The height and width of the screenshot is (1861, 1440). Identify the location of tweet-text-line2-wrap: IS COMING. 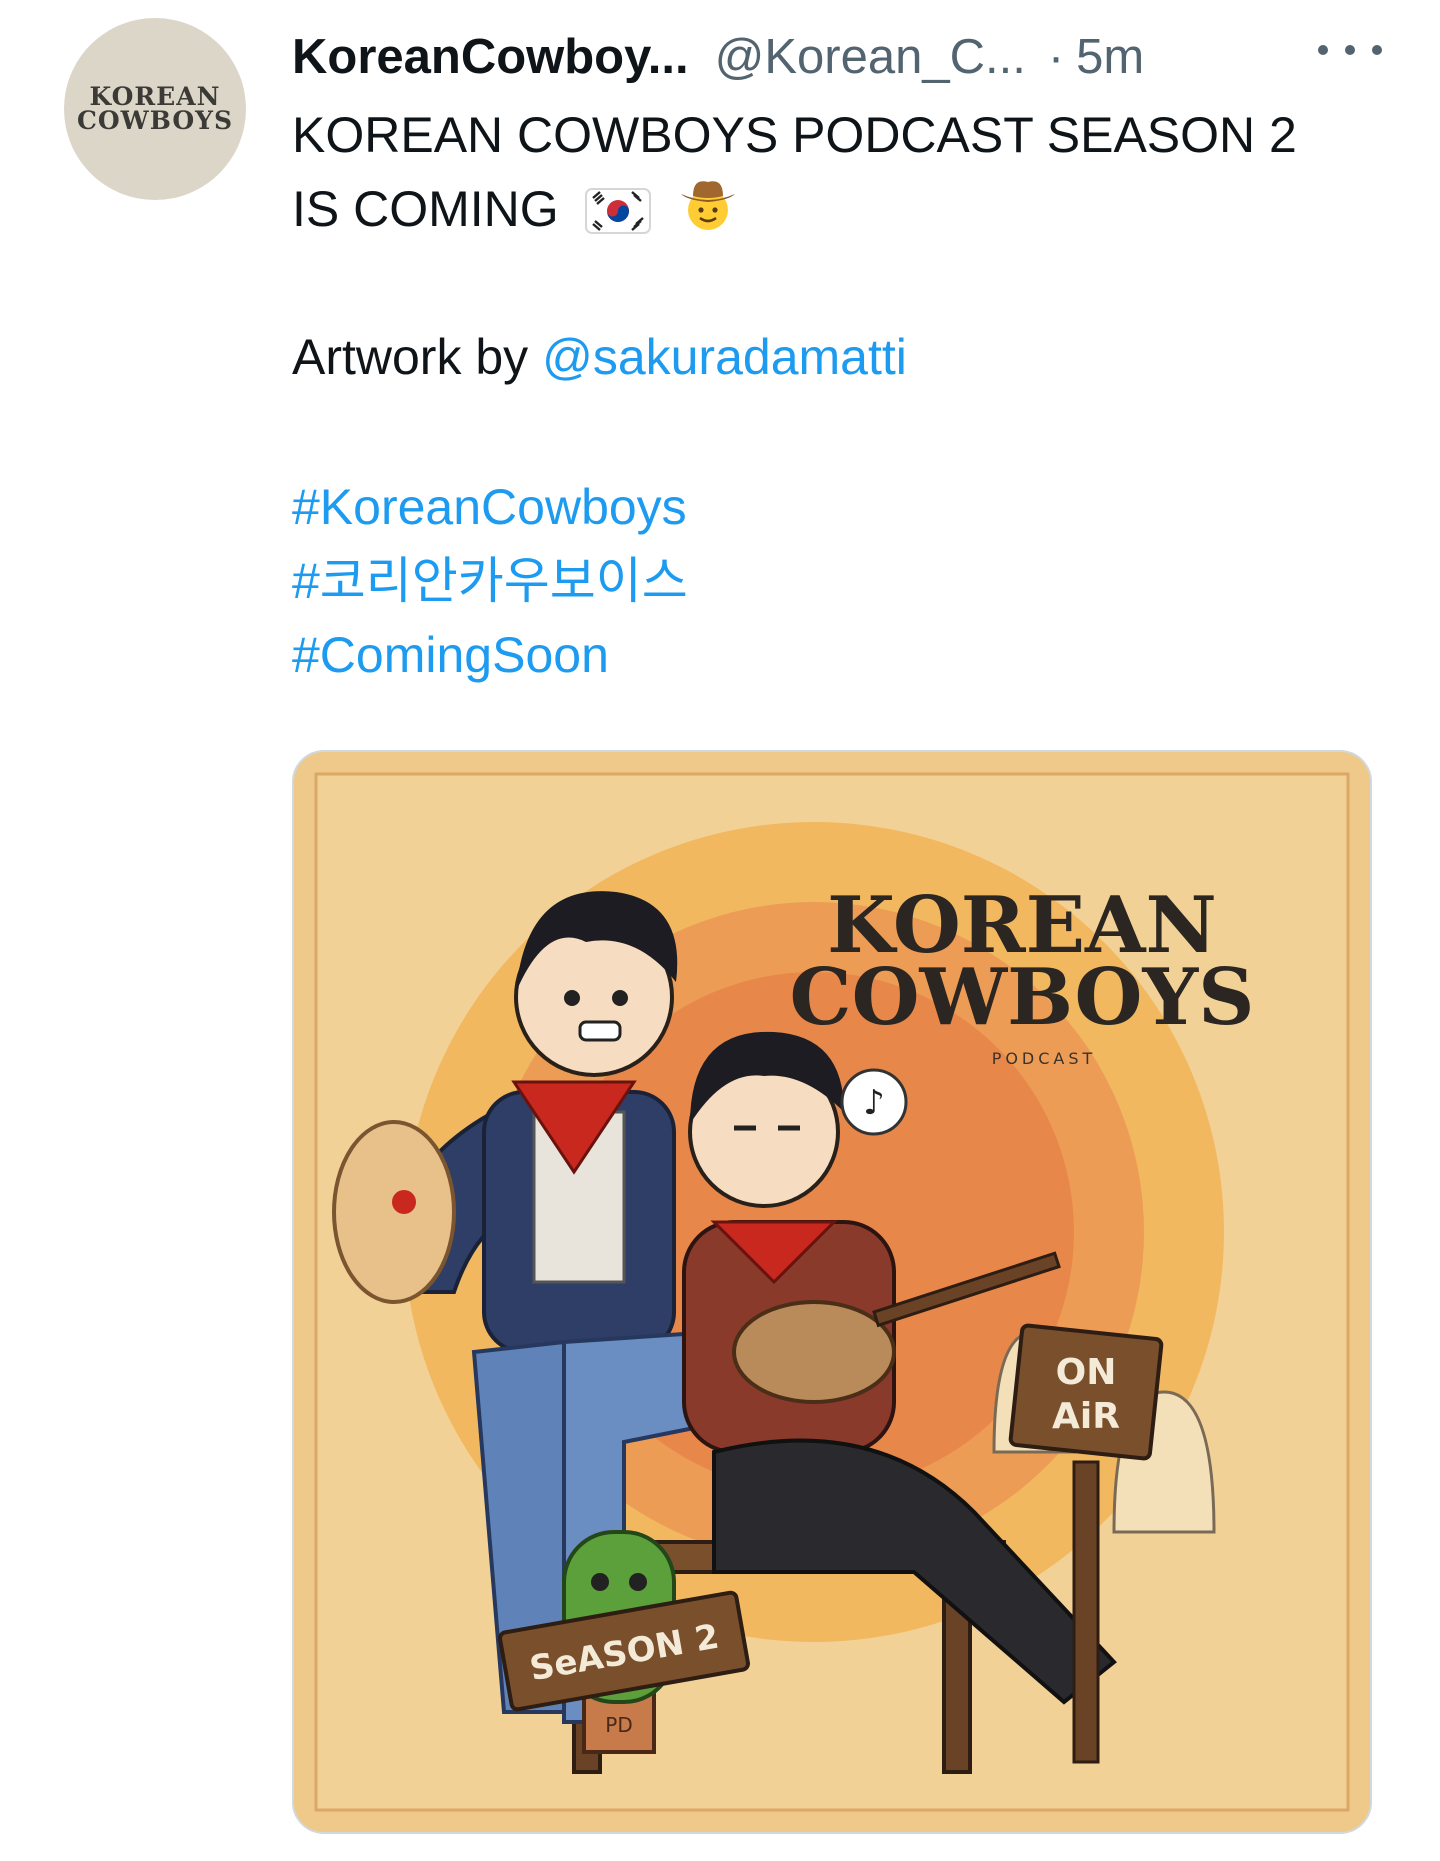
(842, 213).